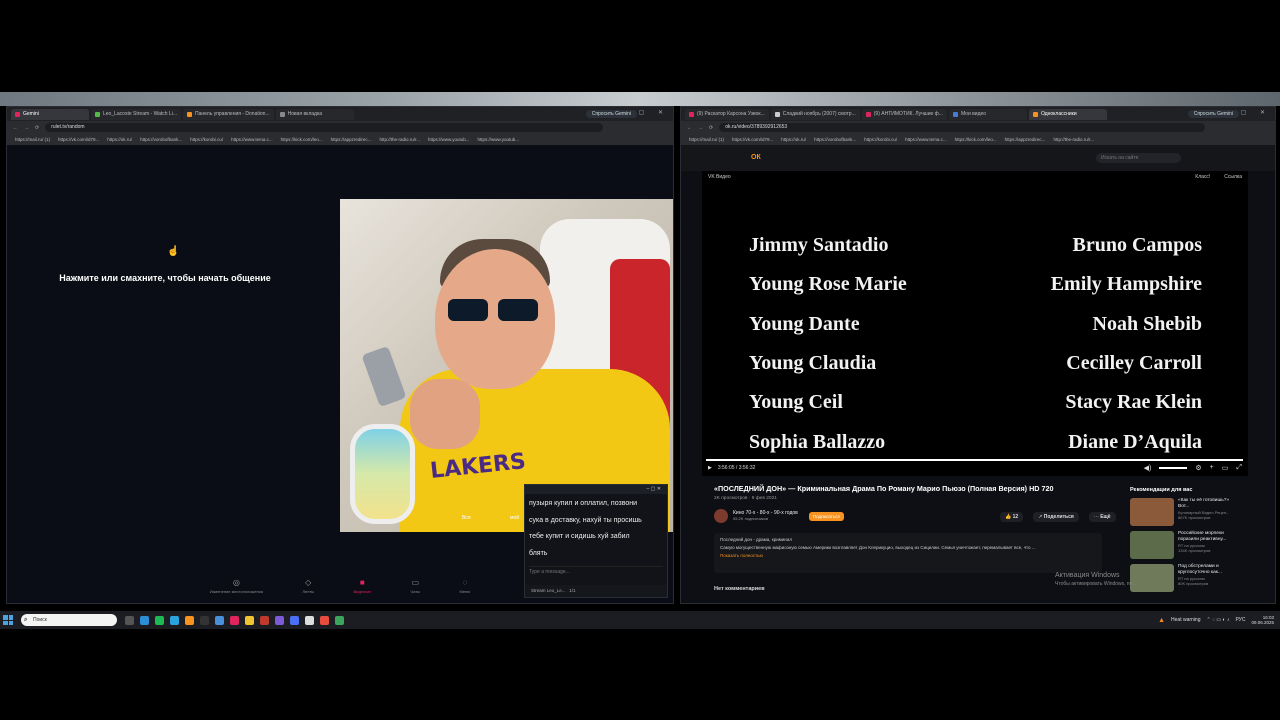  Describe the element at coordinates (1185, 620) in the screenshot. I see `heat-warning: Heat warning` at that location.